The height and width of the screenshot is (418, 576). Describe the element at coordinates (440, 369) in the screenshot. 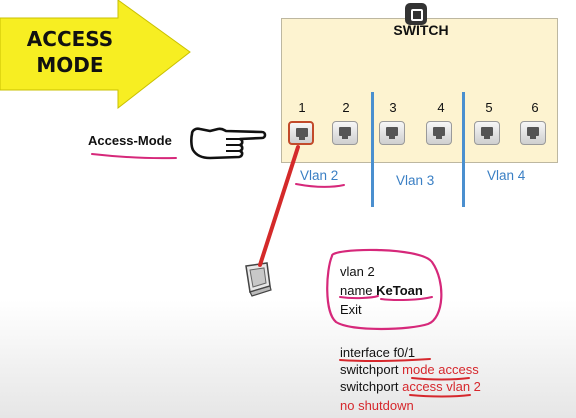

I see `config-mode-value: mode access` at that location.